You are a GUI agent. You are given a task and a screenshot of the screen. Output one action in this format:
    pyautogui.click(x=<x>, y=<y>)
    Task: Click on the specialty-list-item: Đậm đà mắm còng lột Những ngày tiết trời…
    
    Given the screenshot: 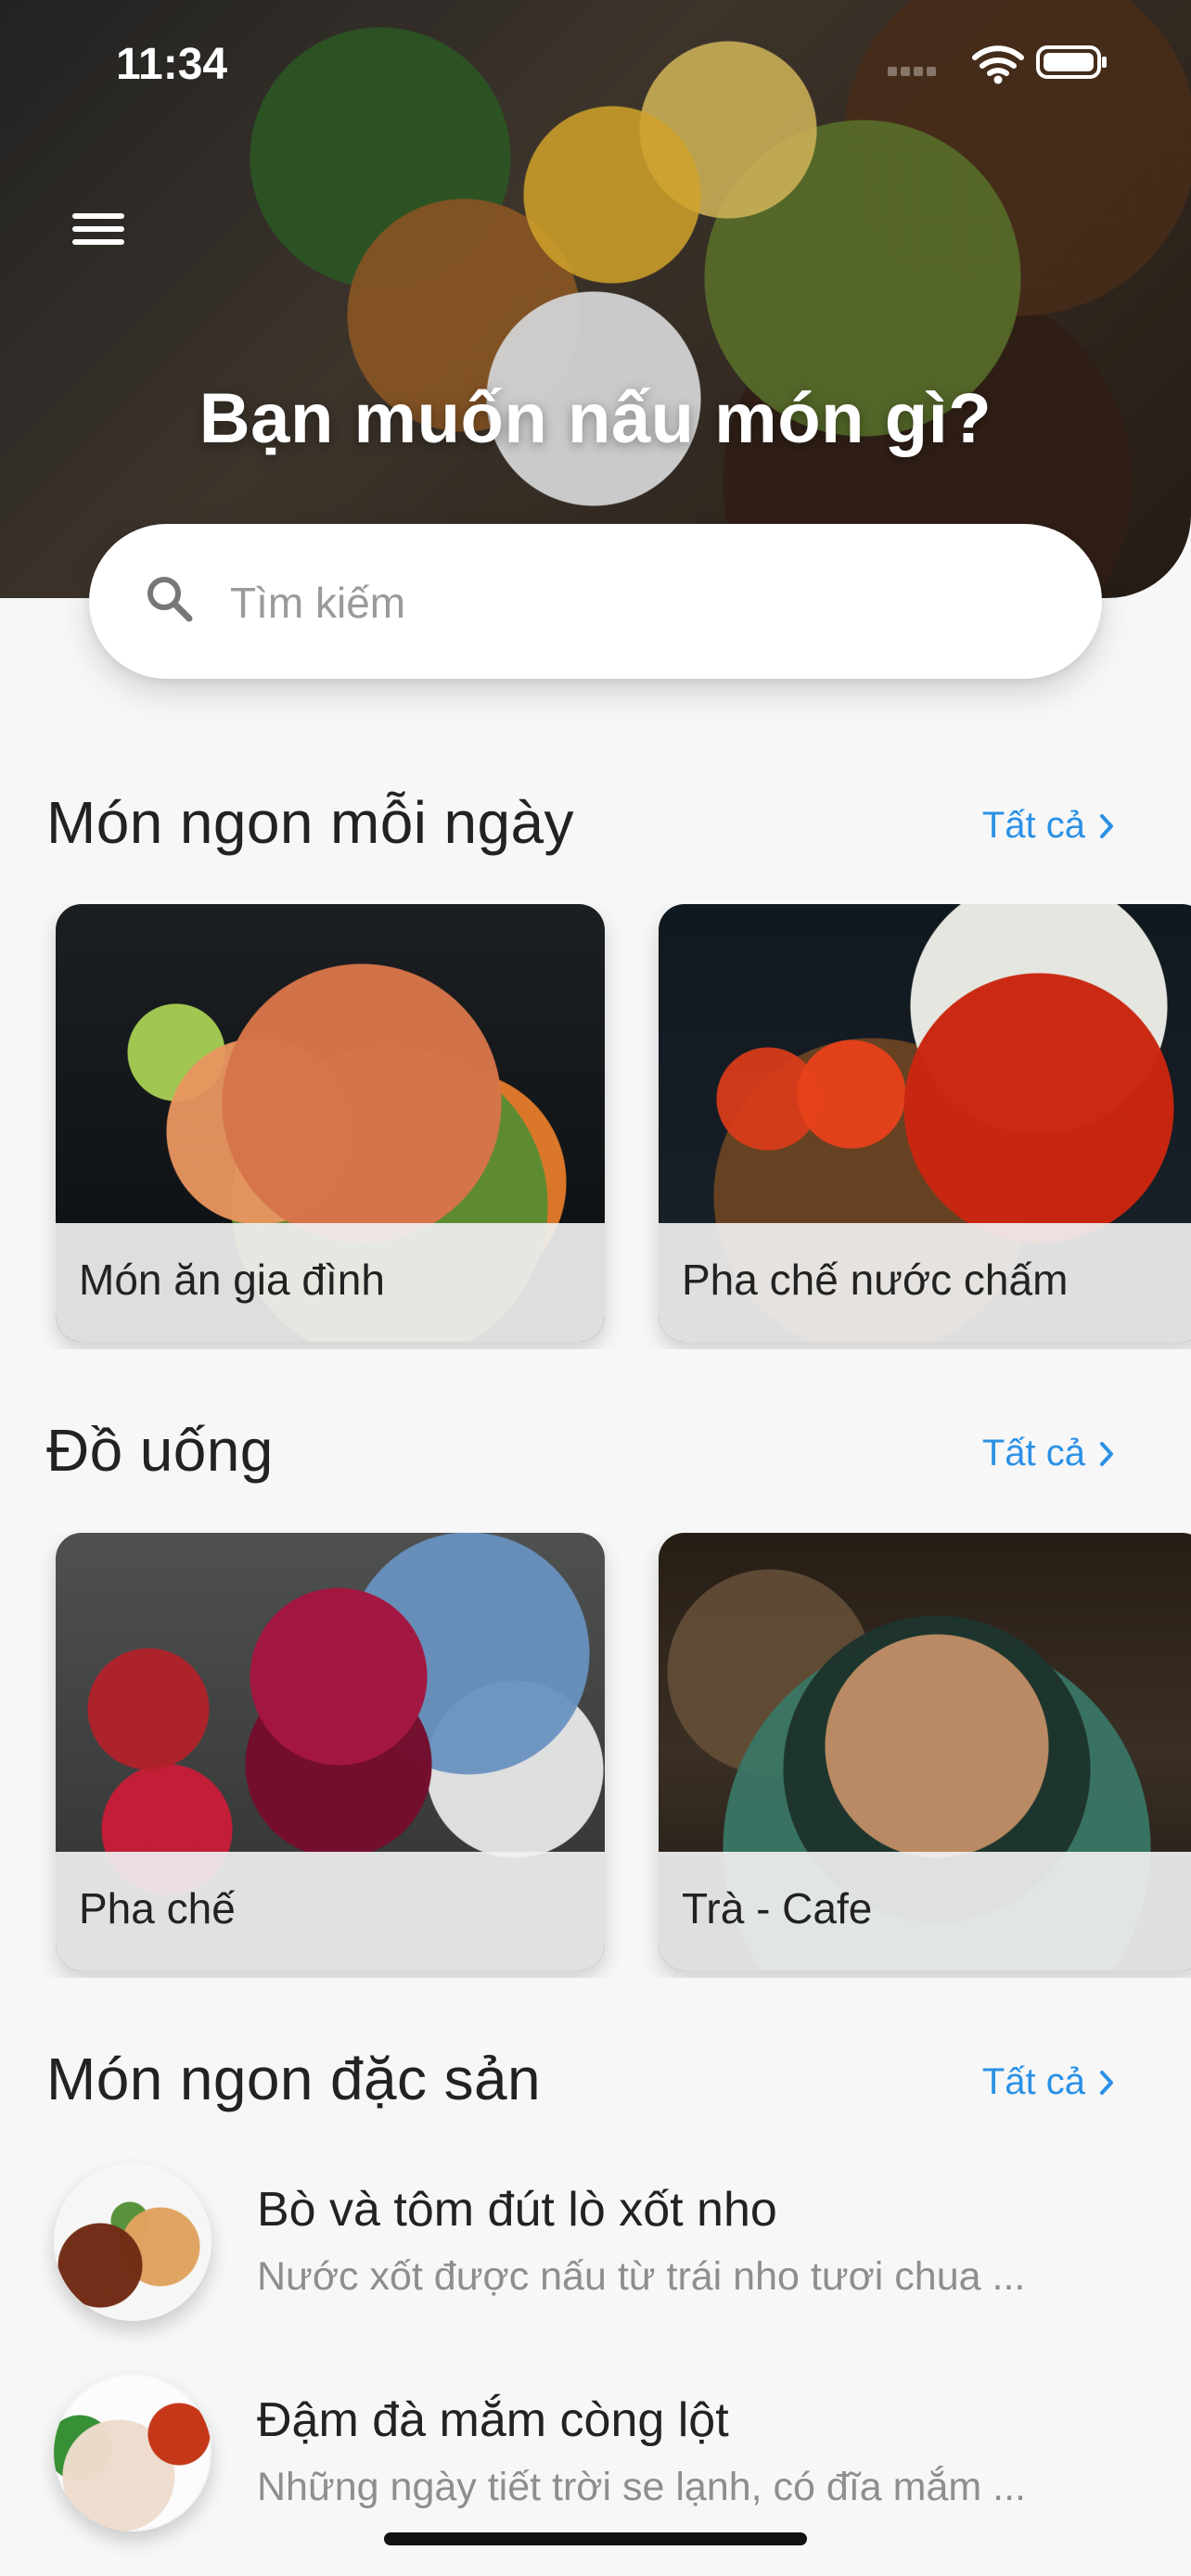 What is the action you would take?
    pyautogui.click(x=601, y=2458)
    